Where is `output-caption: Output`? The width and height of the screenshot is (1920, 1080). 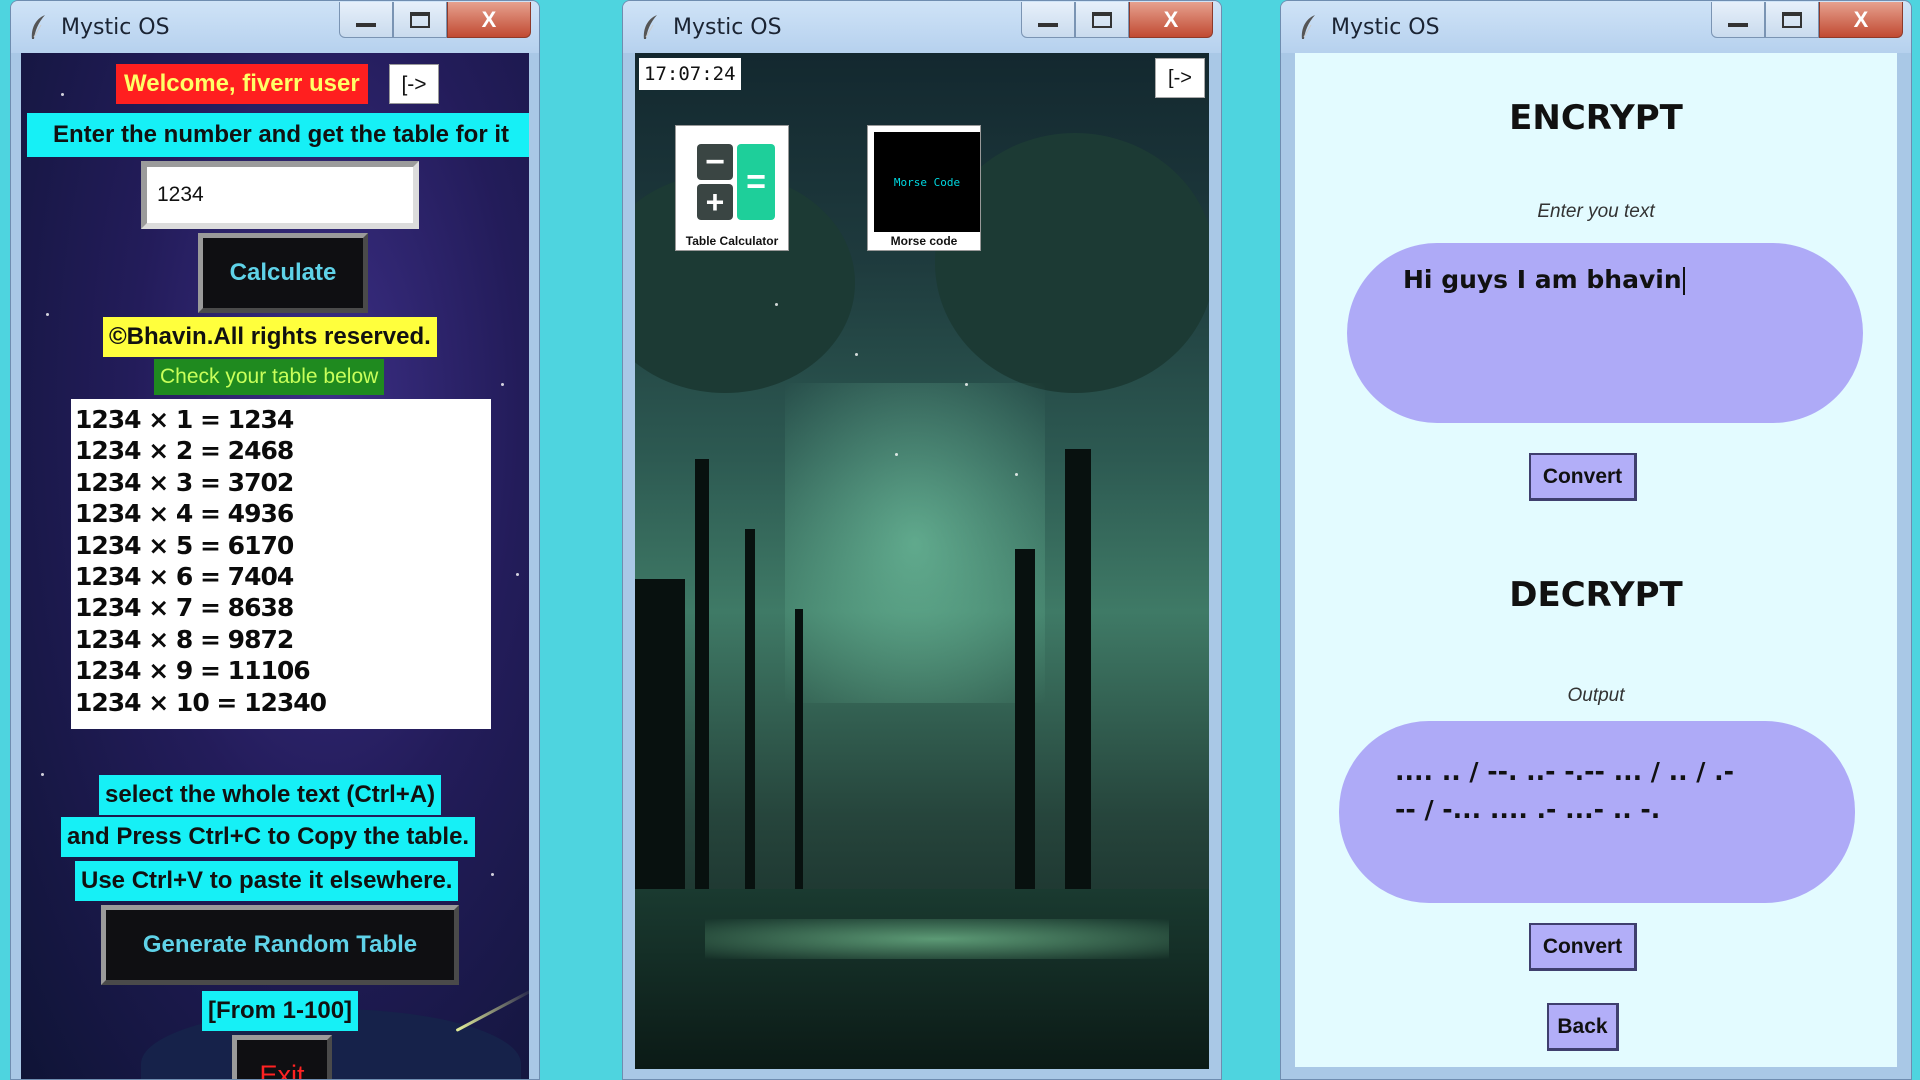 output-caption: Output is located at coordinates (1596, 695).